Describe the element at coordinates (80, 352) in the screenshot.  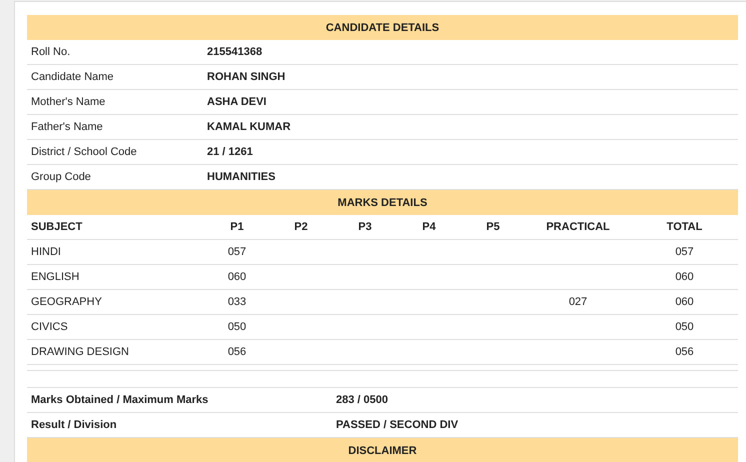
I see `table-cell-text: DRAWING DESIGN` at that location.